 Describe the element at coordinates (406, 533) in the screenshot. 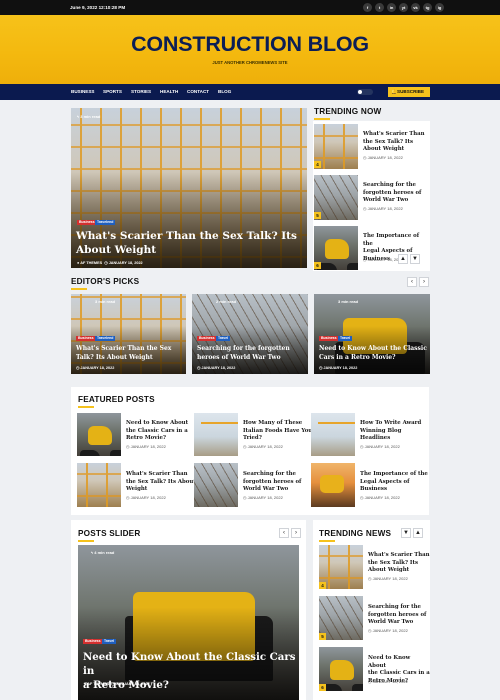

I see `news-down-button: ▼` at that location.